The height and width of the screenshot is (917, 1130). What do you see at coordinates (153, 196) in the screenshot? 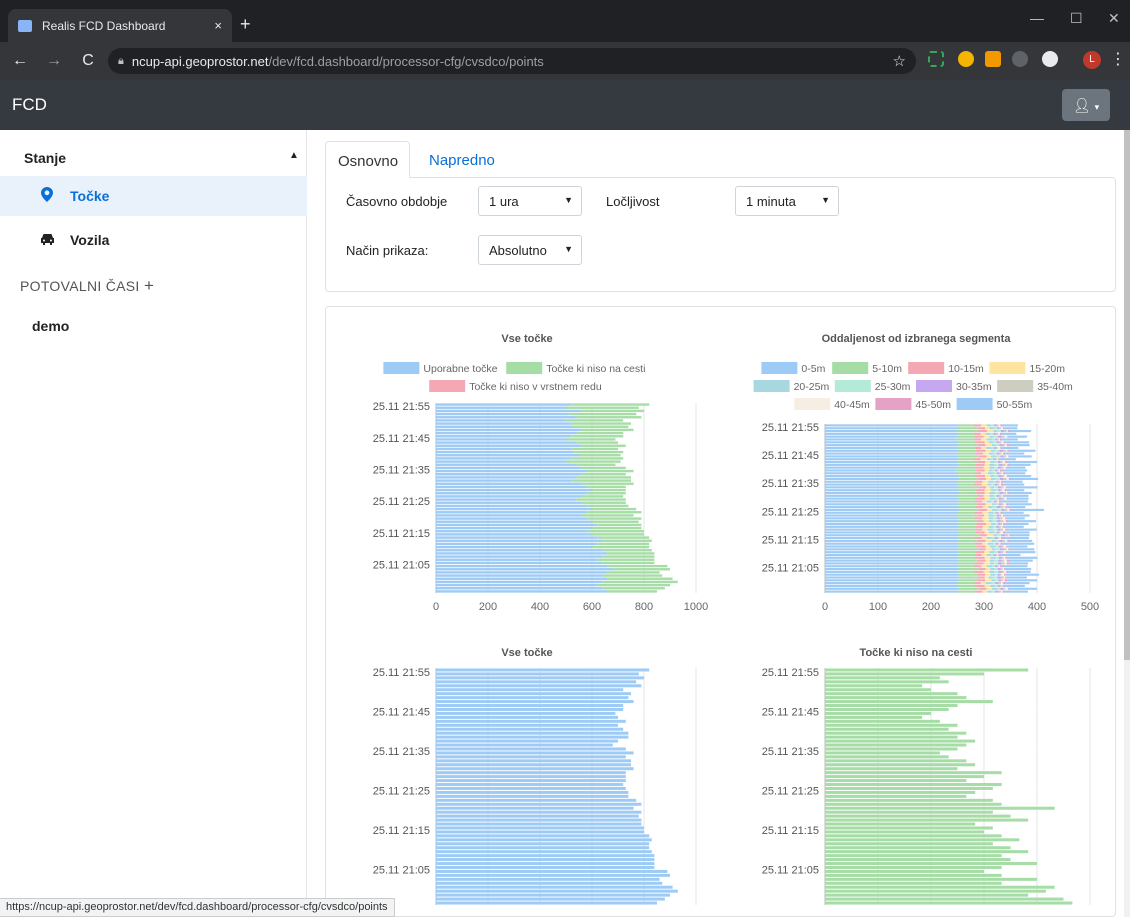
I see `sidebar-item-tocke: Točke` at bounding box center [153, 196].